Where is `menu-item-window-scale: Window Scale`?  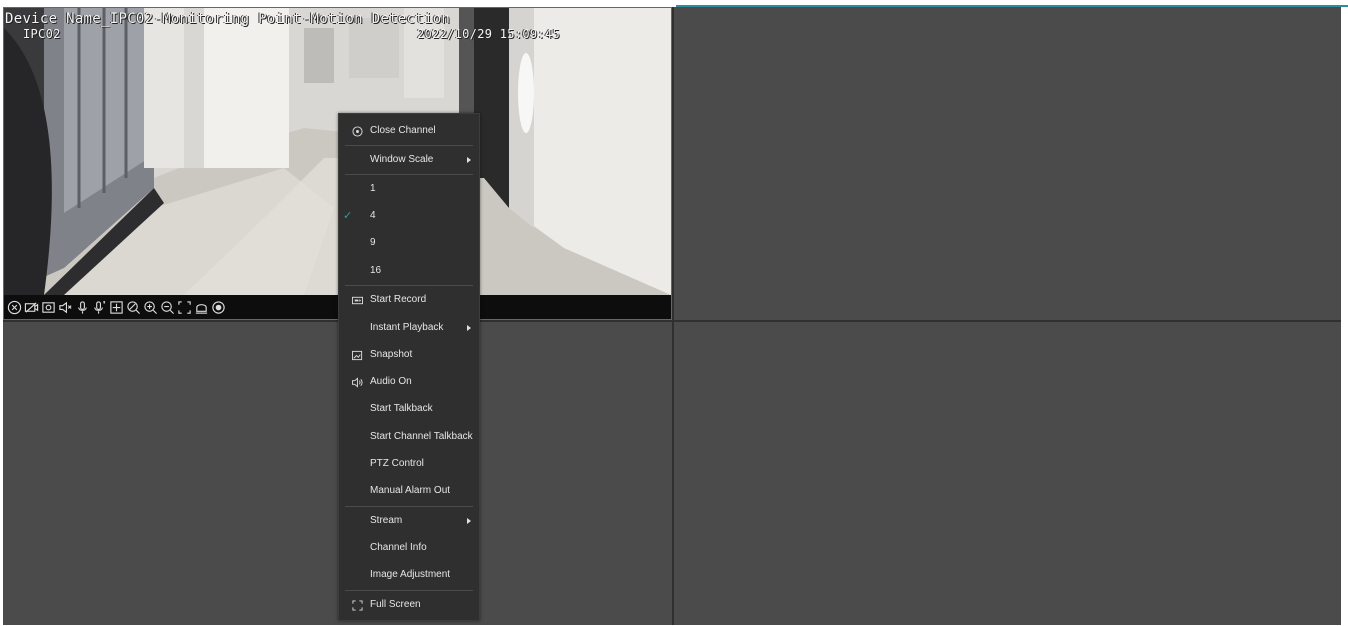 menu-item-window-scale: Window Scale is located at coordinates (409, 161).